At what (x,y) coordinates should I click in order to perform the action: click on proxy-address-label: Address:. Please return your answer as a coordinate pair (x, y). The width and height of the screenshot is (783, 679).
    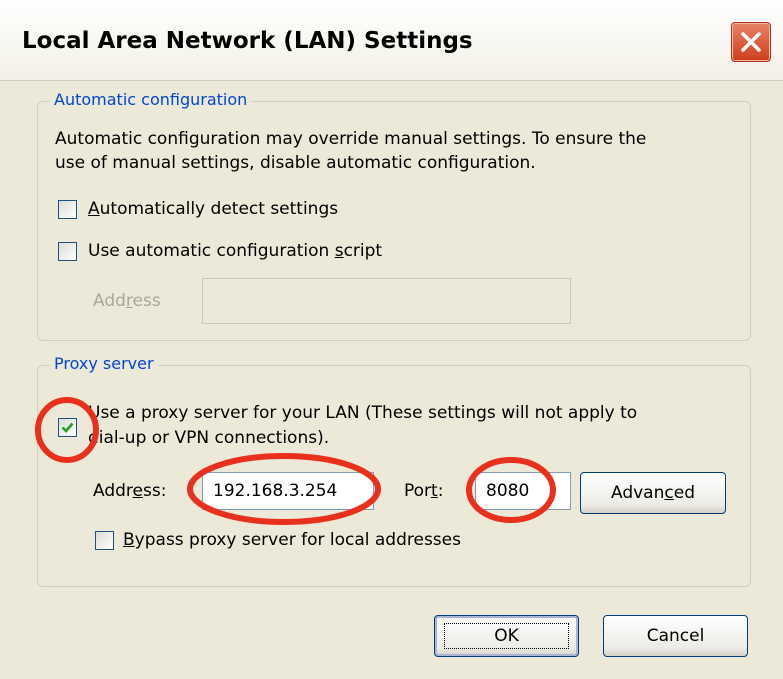
    Looking at the image, I should click on (130, 491).